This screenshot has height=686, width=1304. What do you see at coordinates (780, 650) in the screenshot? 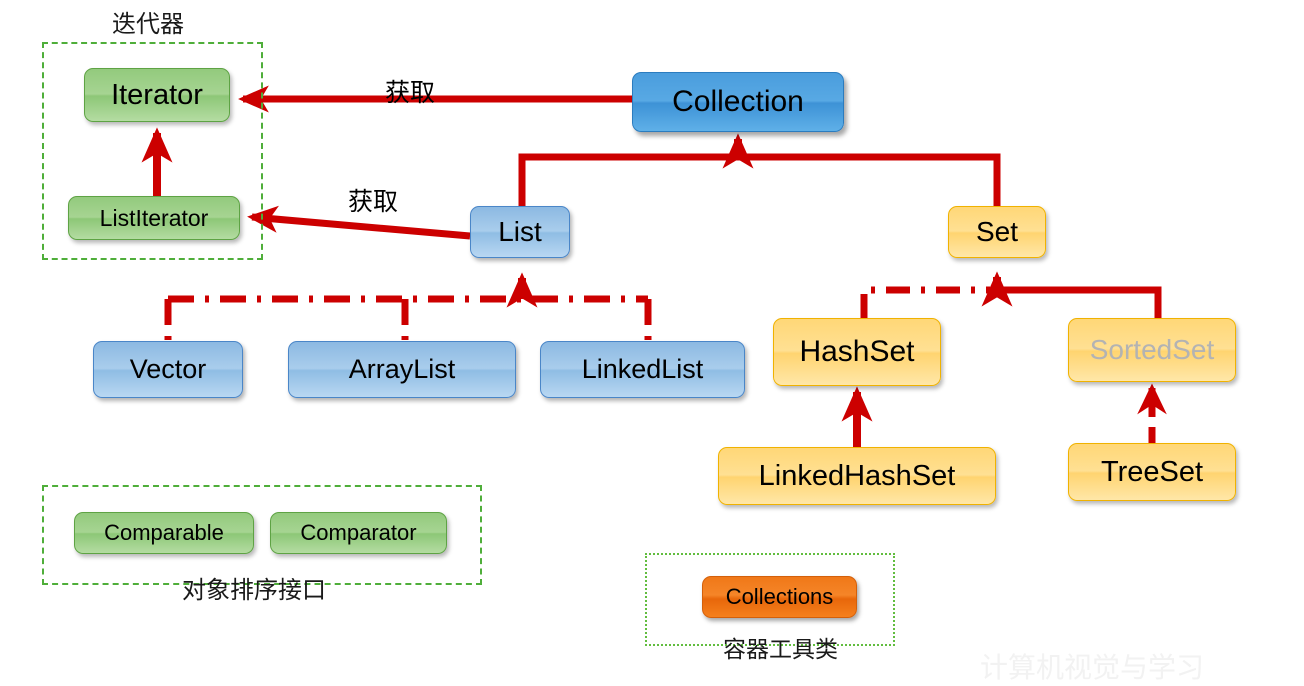
I see `group-caption-utility-group: 容器工具类` at bounding box center [780, 650].